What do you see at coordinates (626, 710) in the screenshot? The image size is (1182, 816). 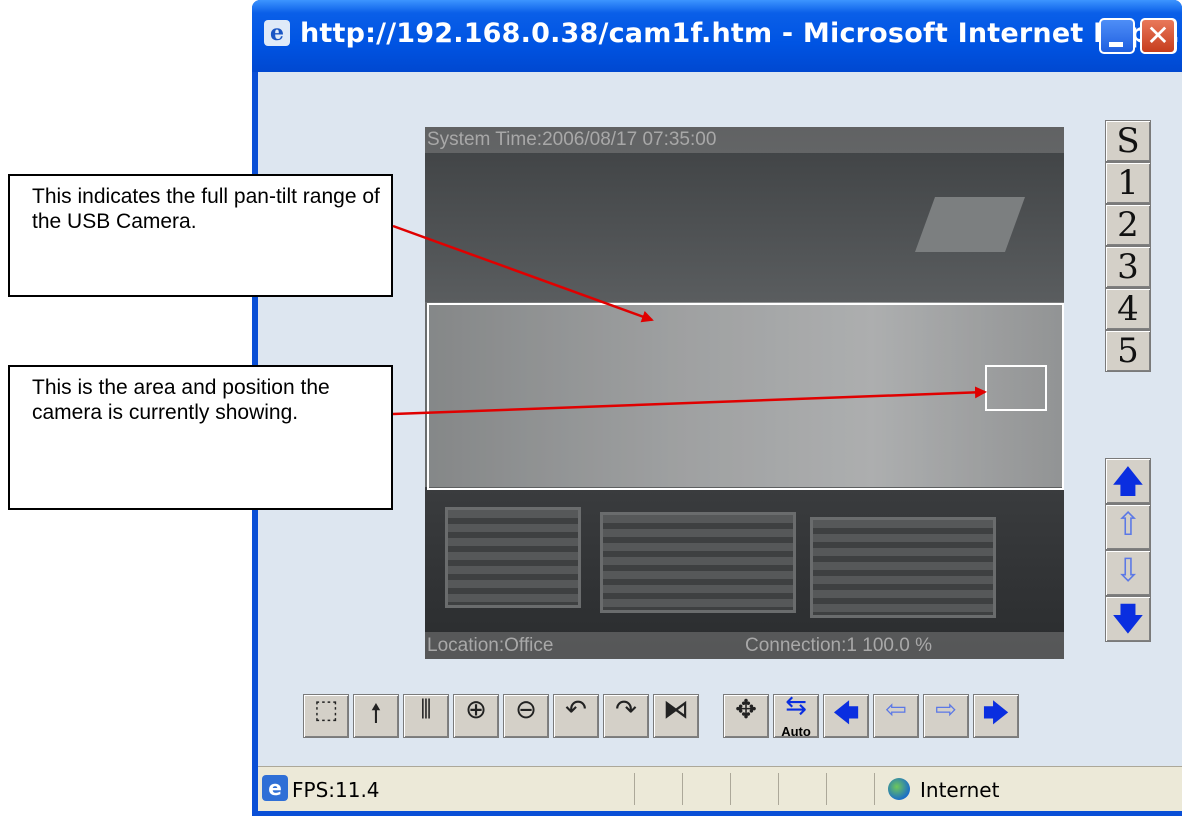 I see `rotate-right-icon: ↷` at bounding box center [626, 710].